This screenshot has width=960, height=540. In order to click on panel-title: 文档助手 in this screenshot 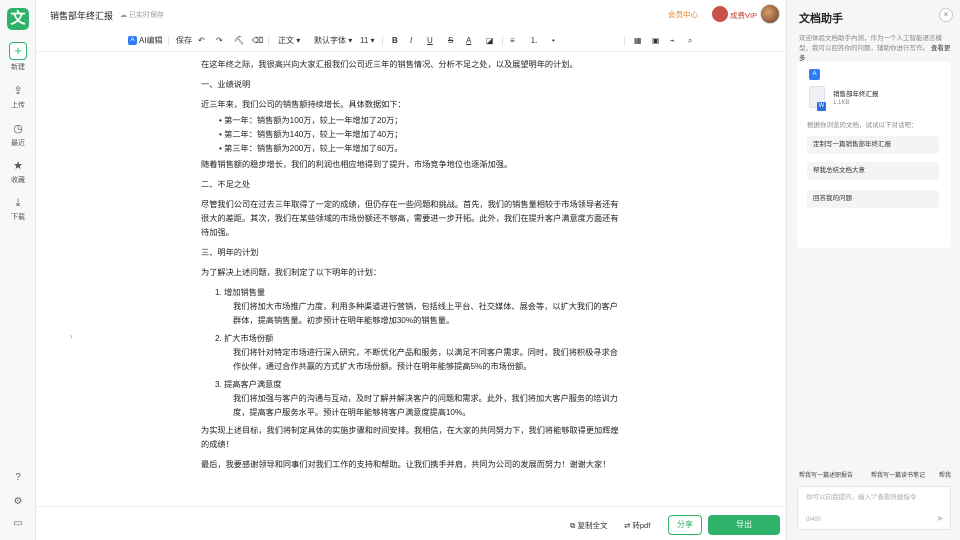, I will do `click(821, 19)`.